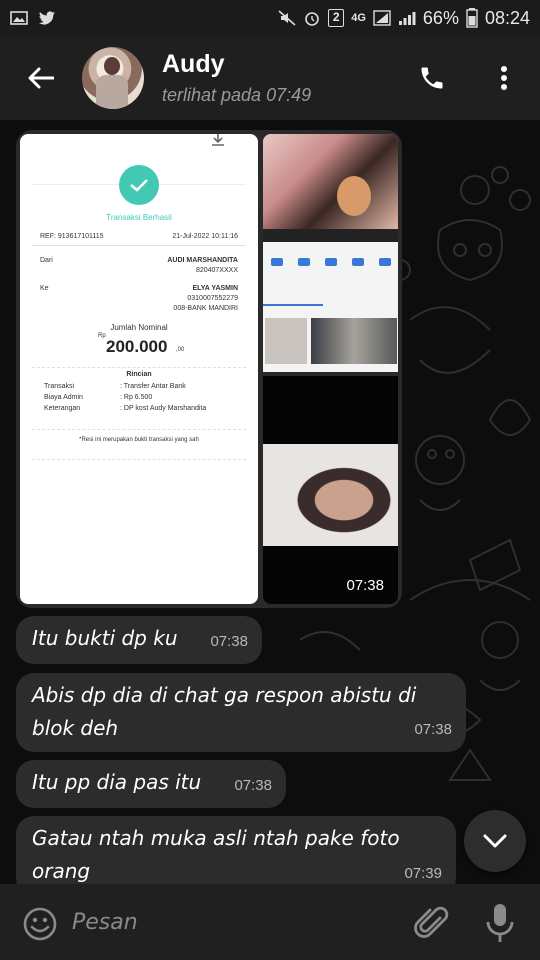  Describe the element at coordinates (72, 236) in the screenshot. I see `receipt-ref: REF: 913617101115` at that location.